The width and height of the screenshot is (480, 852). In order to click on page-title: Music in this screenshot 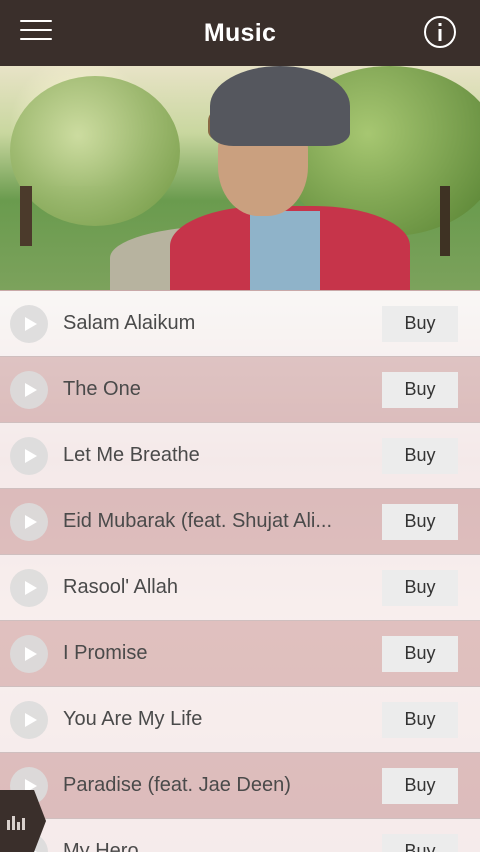, I will do `click(240, 32)`.